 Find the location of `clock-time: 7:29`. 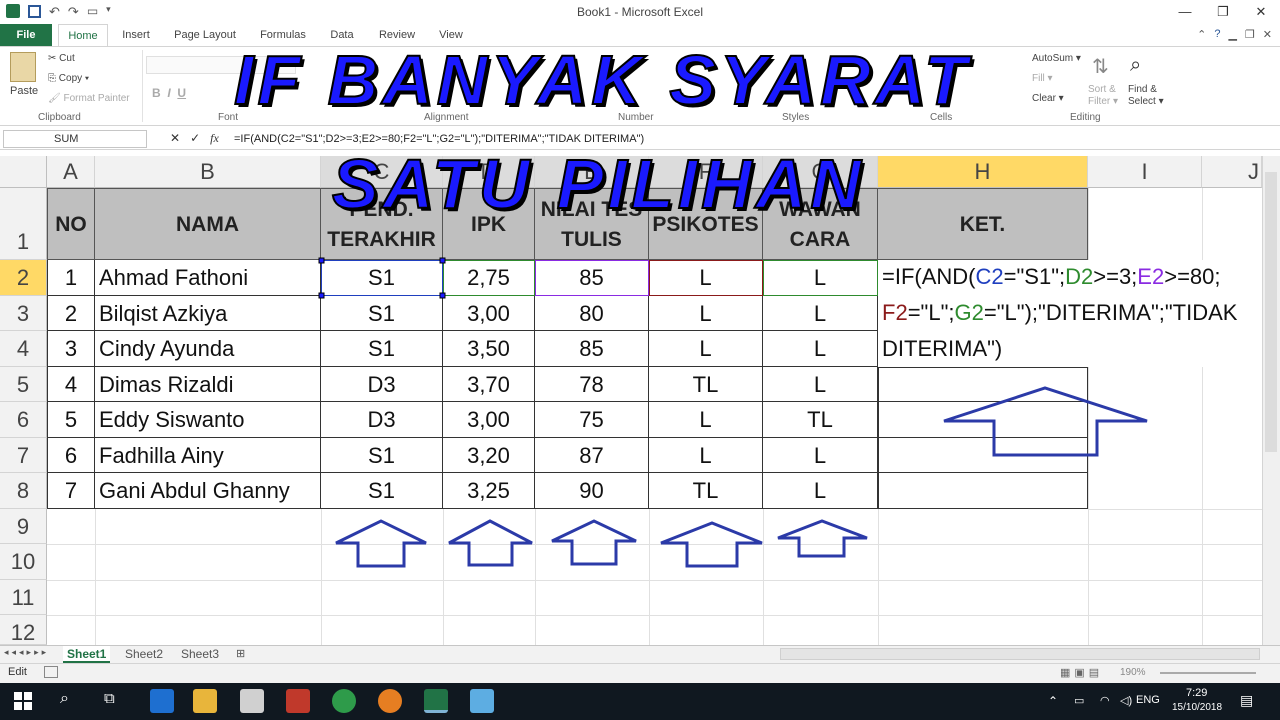

clock-time: 7:29 is located at coordinates (1196, 693).